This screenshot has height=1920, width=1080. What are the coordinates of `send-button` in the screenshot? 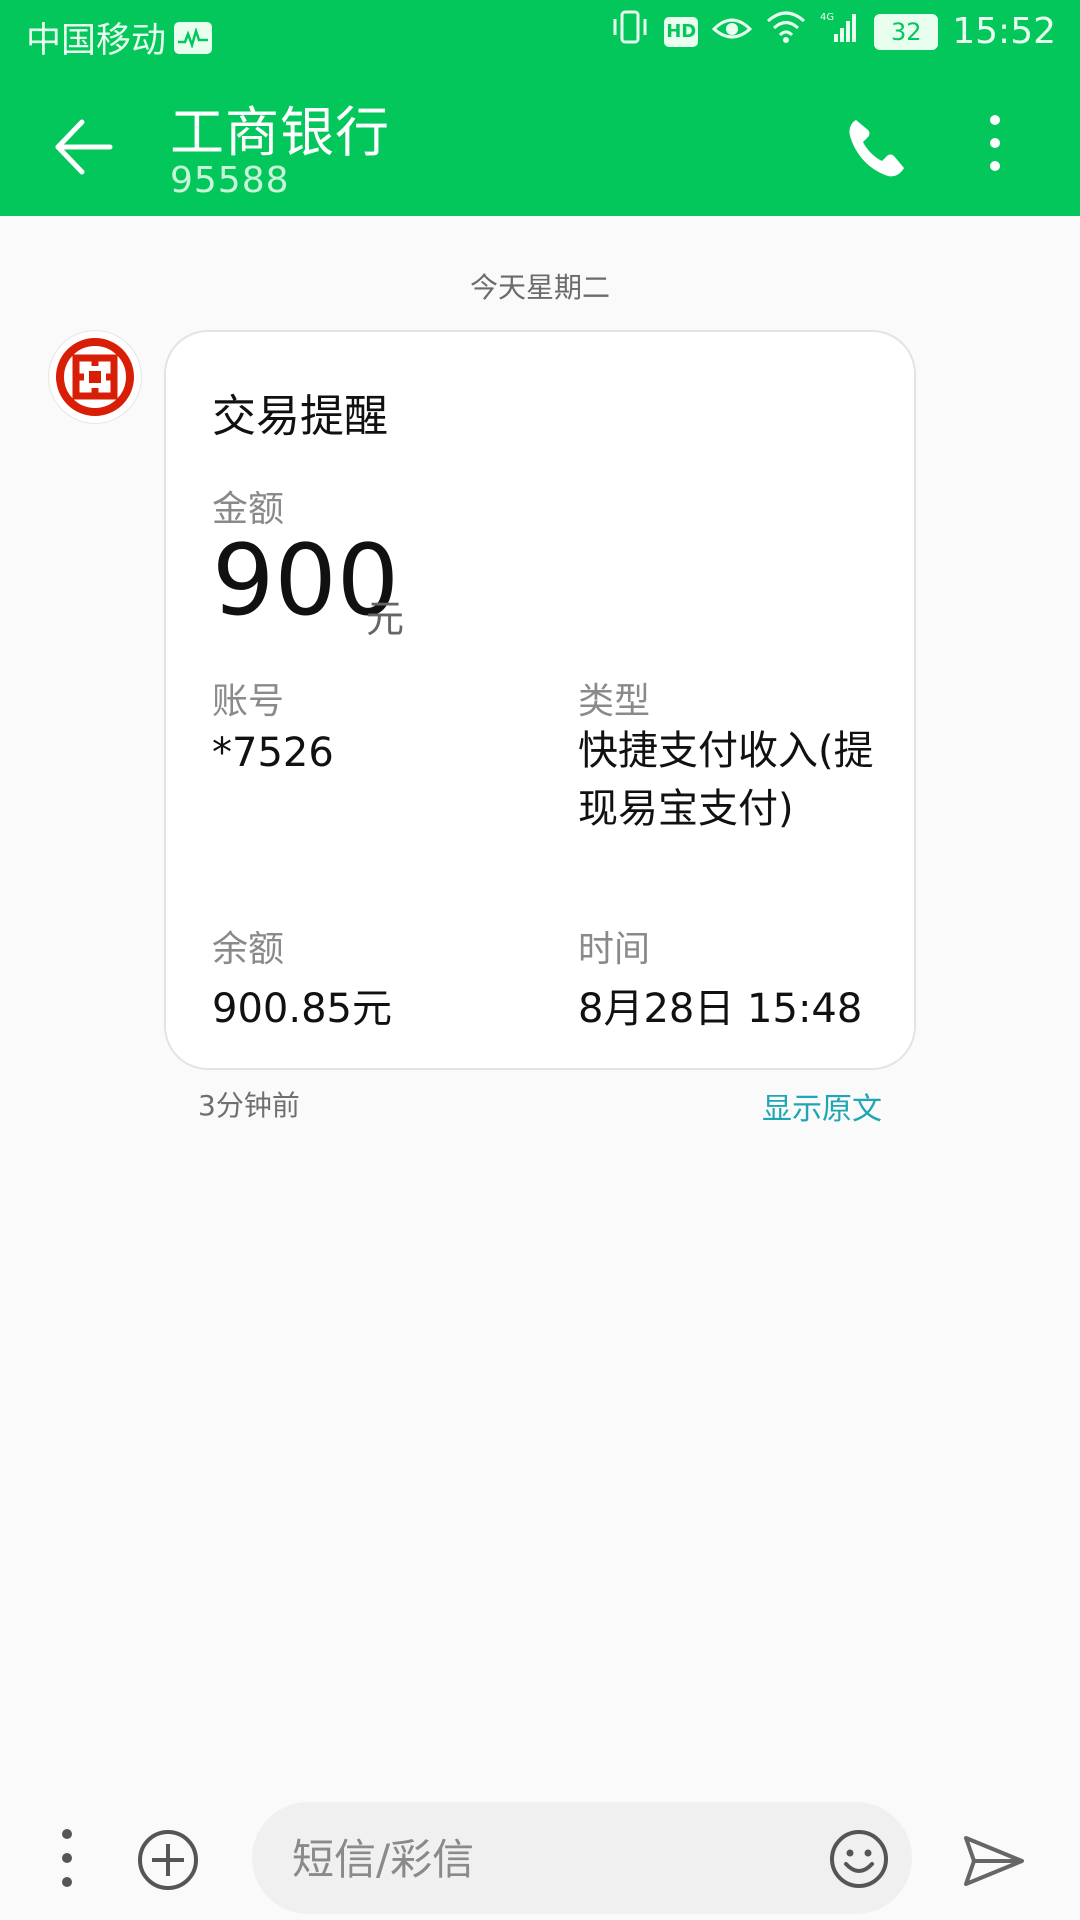 It's located at (994, 1861).